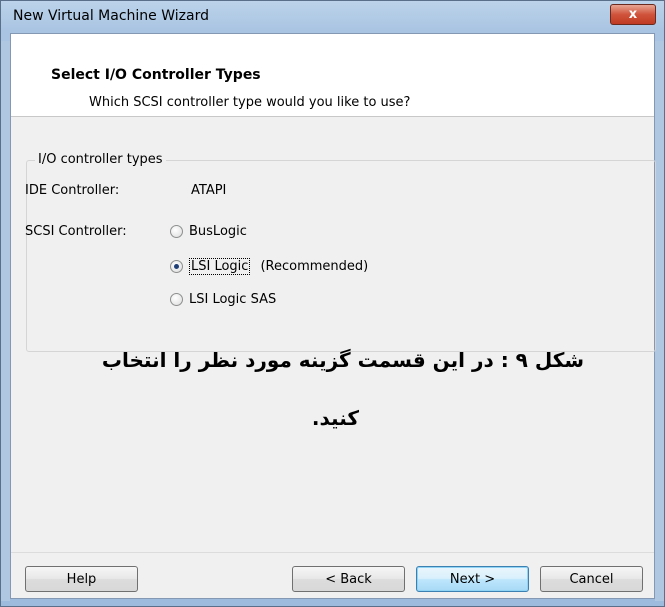 The width and height of the screenshot is (665, 607). Describe the element at coordinates (314, 266) in the screenshot. I see `recommended-note: (Recommended)` at that location.